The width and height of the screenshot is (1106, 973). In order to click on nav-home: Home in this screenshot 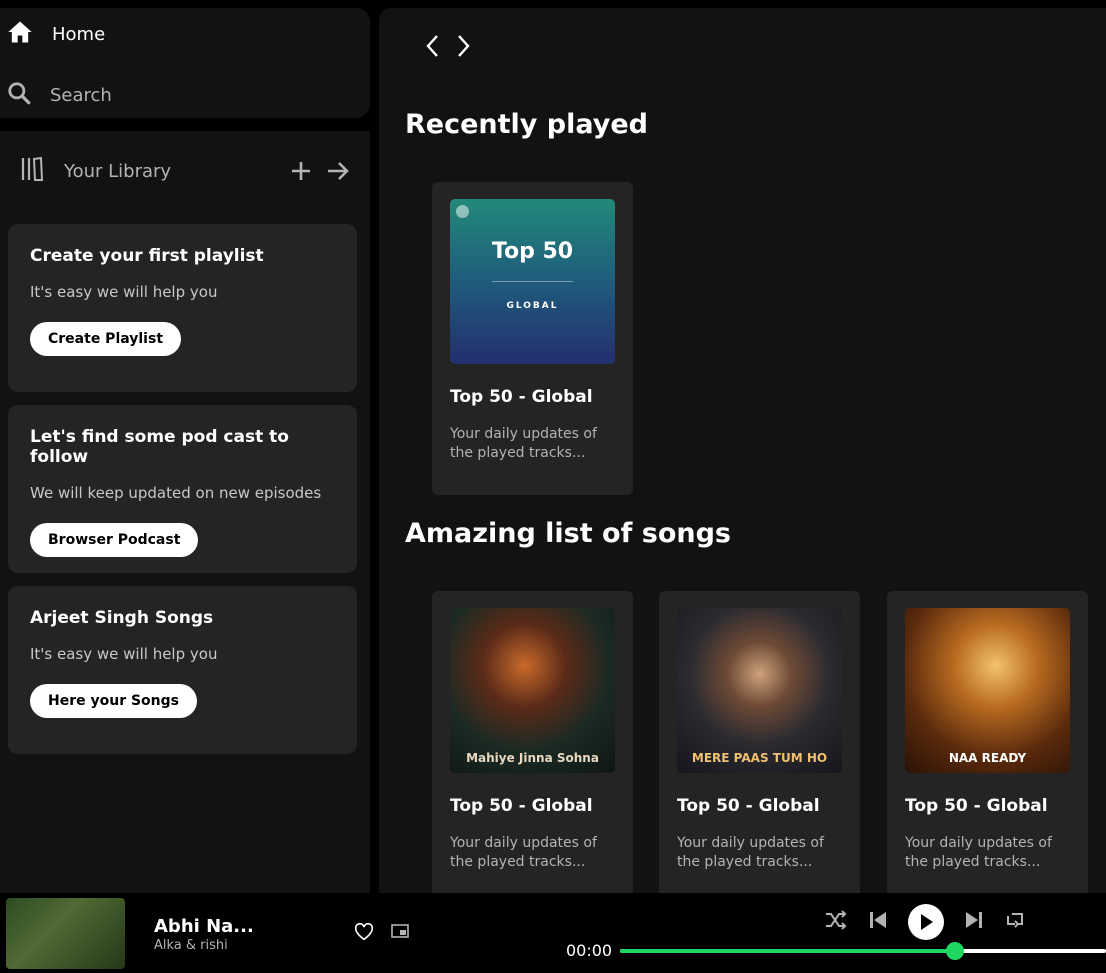, I will do `click(55, 34)`.